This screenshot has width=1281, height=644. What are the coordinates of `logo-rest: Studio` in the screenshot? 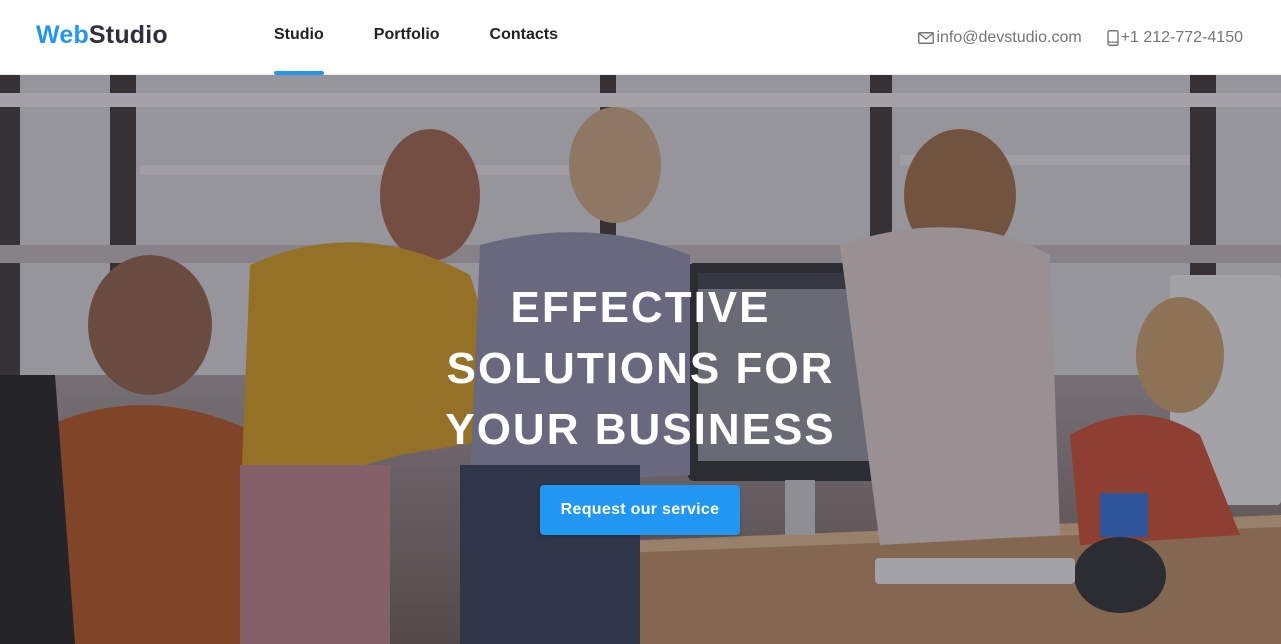 It's located at (128, 35).